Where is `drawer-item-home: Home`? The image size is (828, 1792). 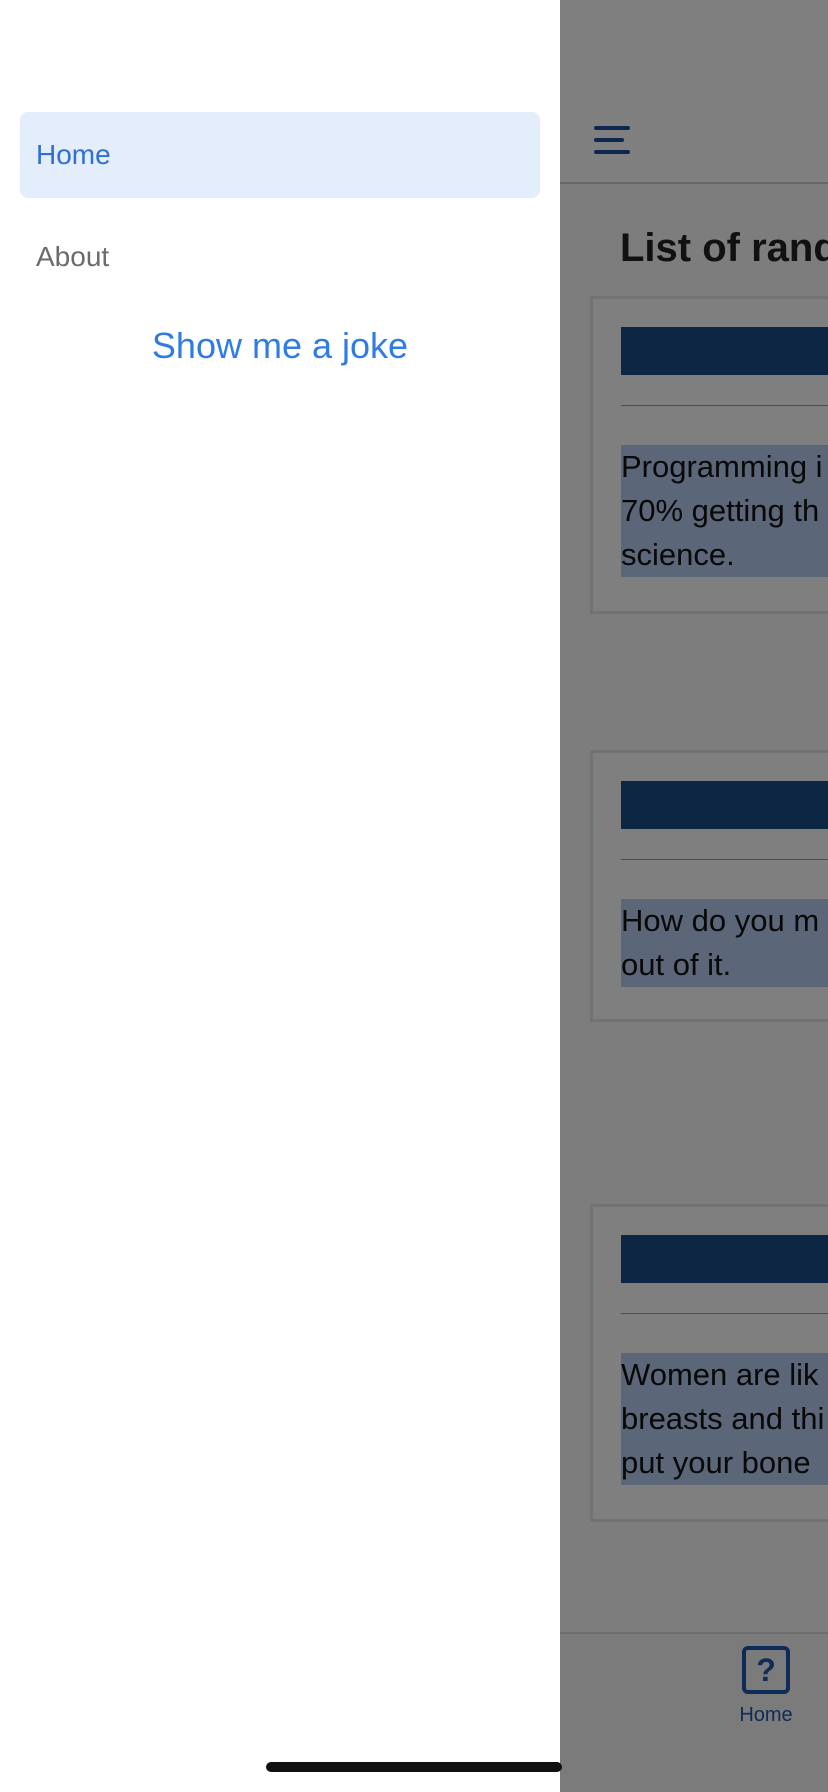 drawer-item-home: Home is located at coordinates (280, 155).